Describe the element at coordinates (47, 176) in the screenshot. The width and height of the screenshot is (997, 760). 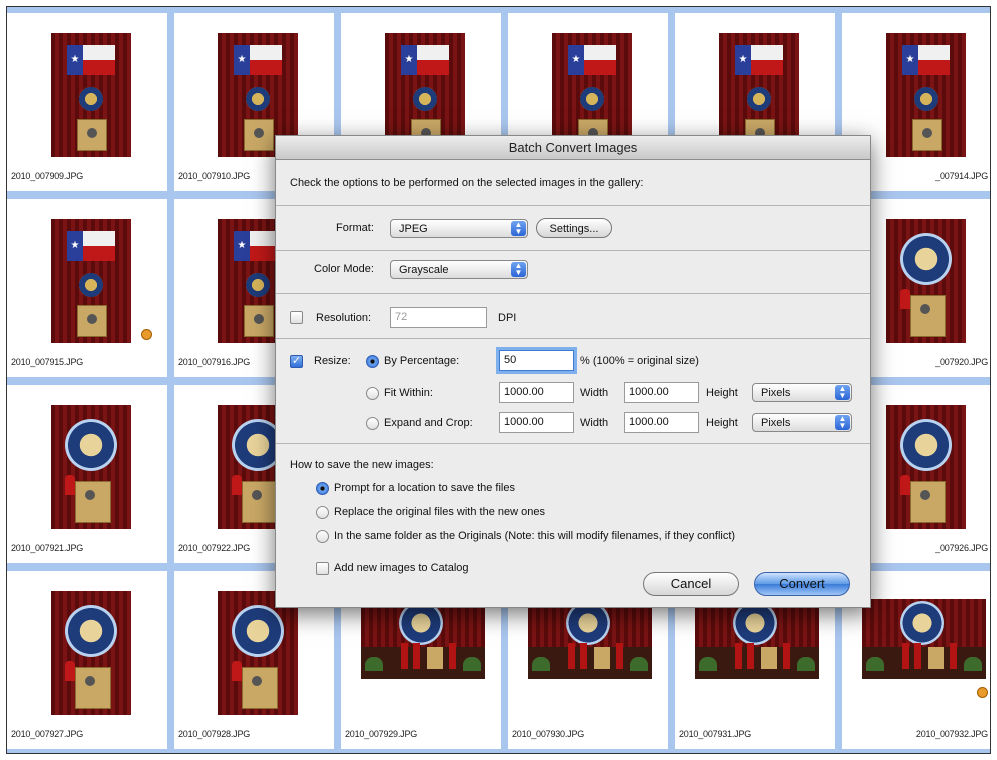
I see `thumbnail-filename: 2010_007909.JPG` at that location.